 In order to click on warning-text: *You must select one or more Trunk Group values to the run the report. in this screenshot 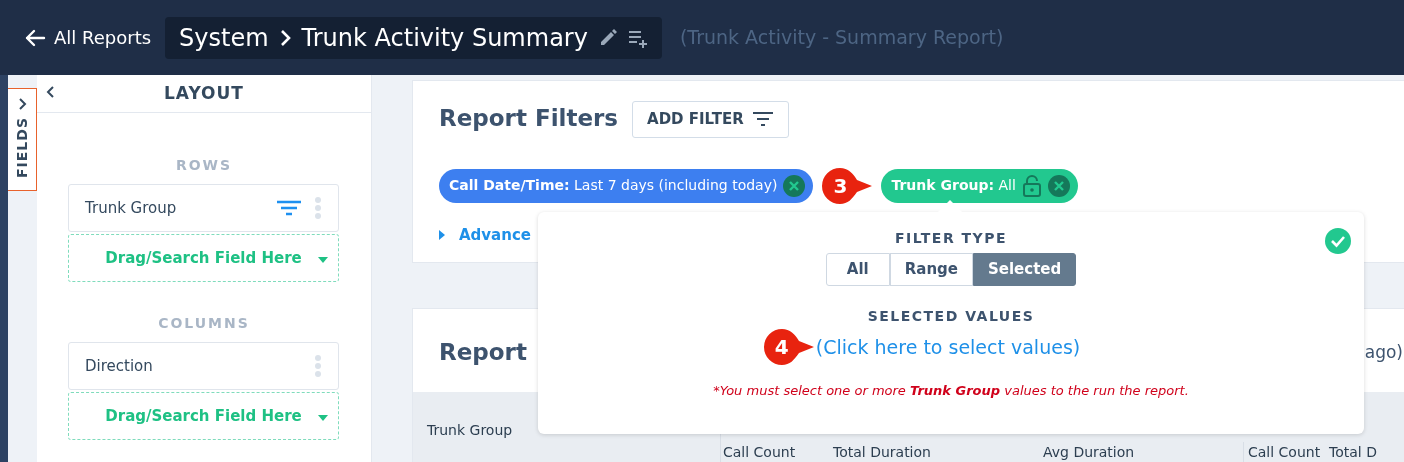, I will do `click(951, 391)`.